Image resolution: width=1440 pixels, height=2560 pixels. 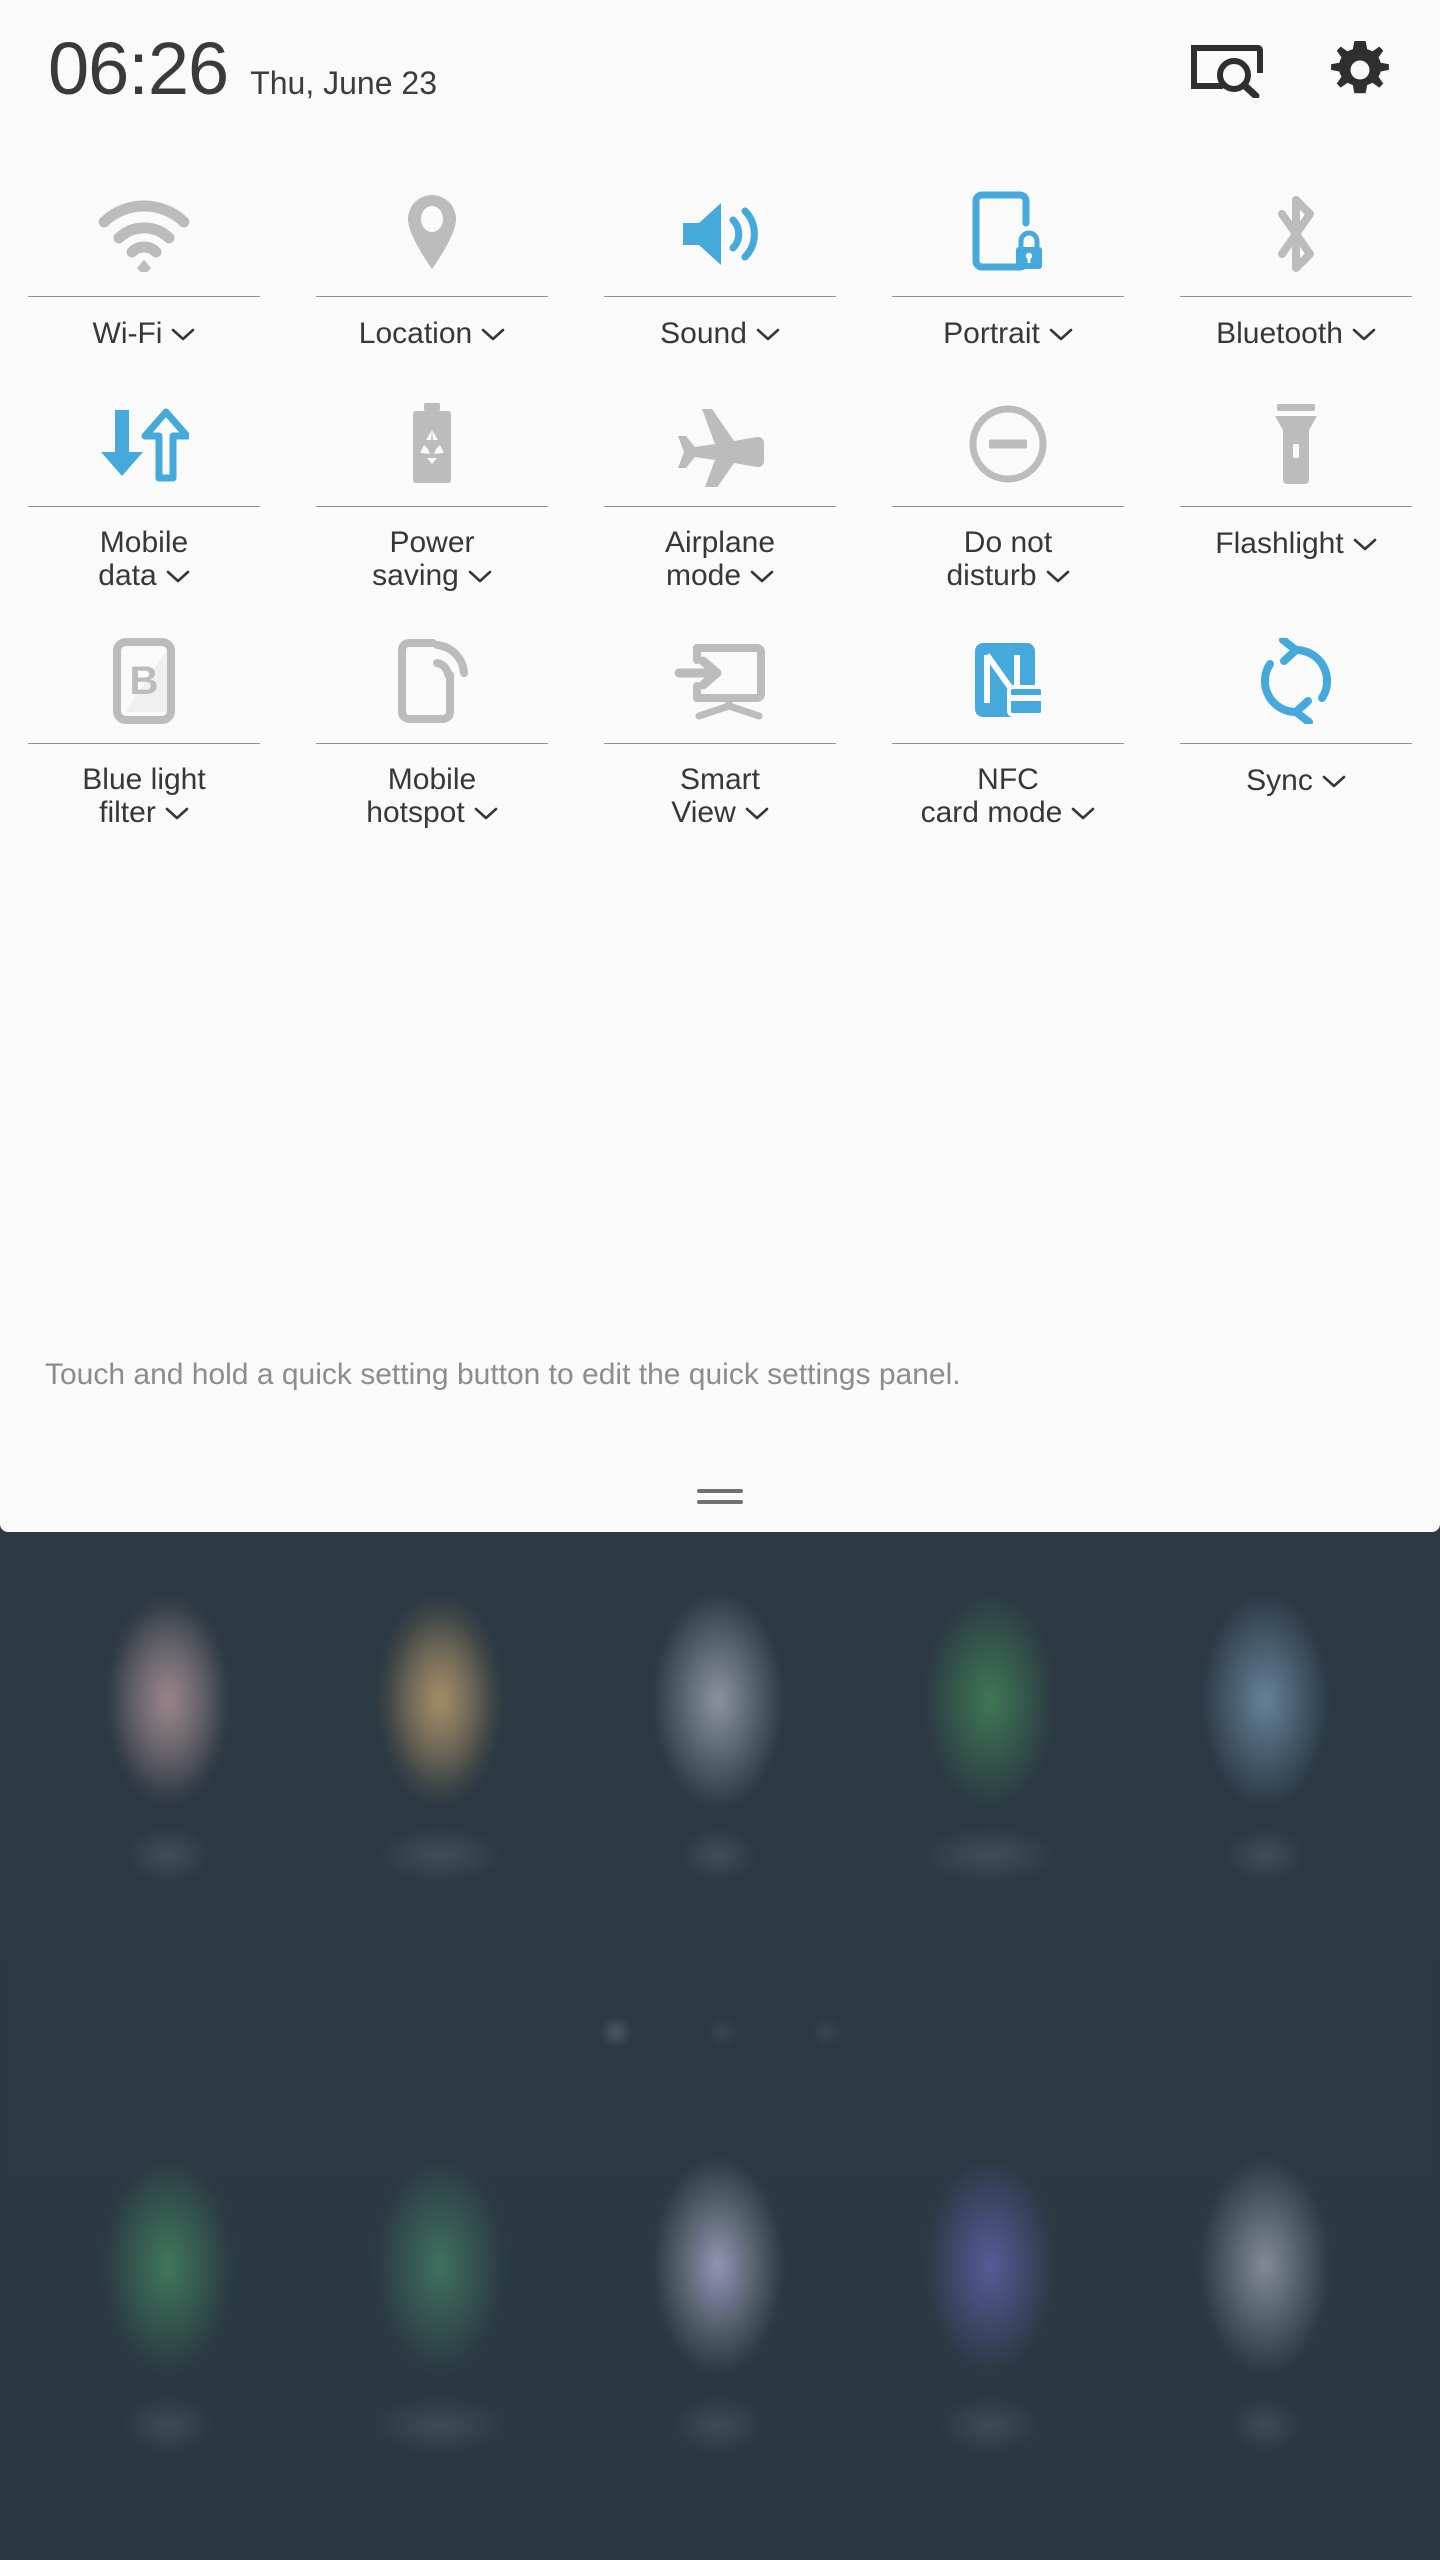 I want to click on quick-tile-label: Mobile hotspot, so click(x=432, y=796).